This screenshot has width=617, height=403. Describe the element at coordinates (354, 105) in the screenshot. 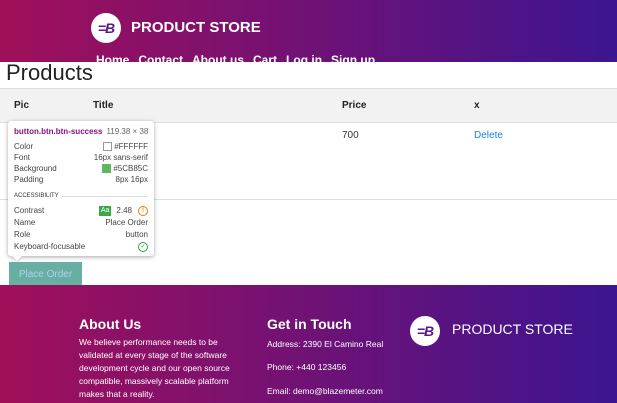

I see `column-header-price: Price` at that location.